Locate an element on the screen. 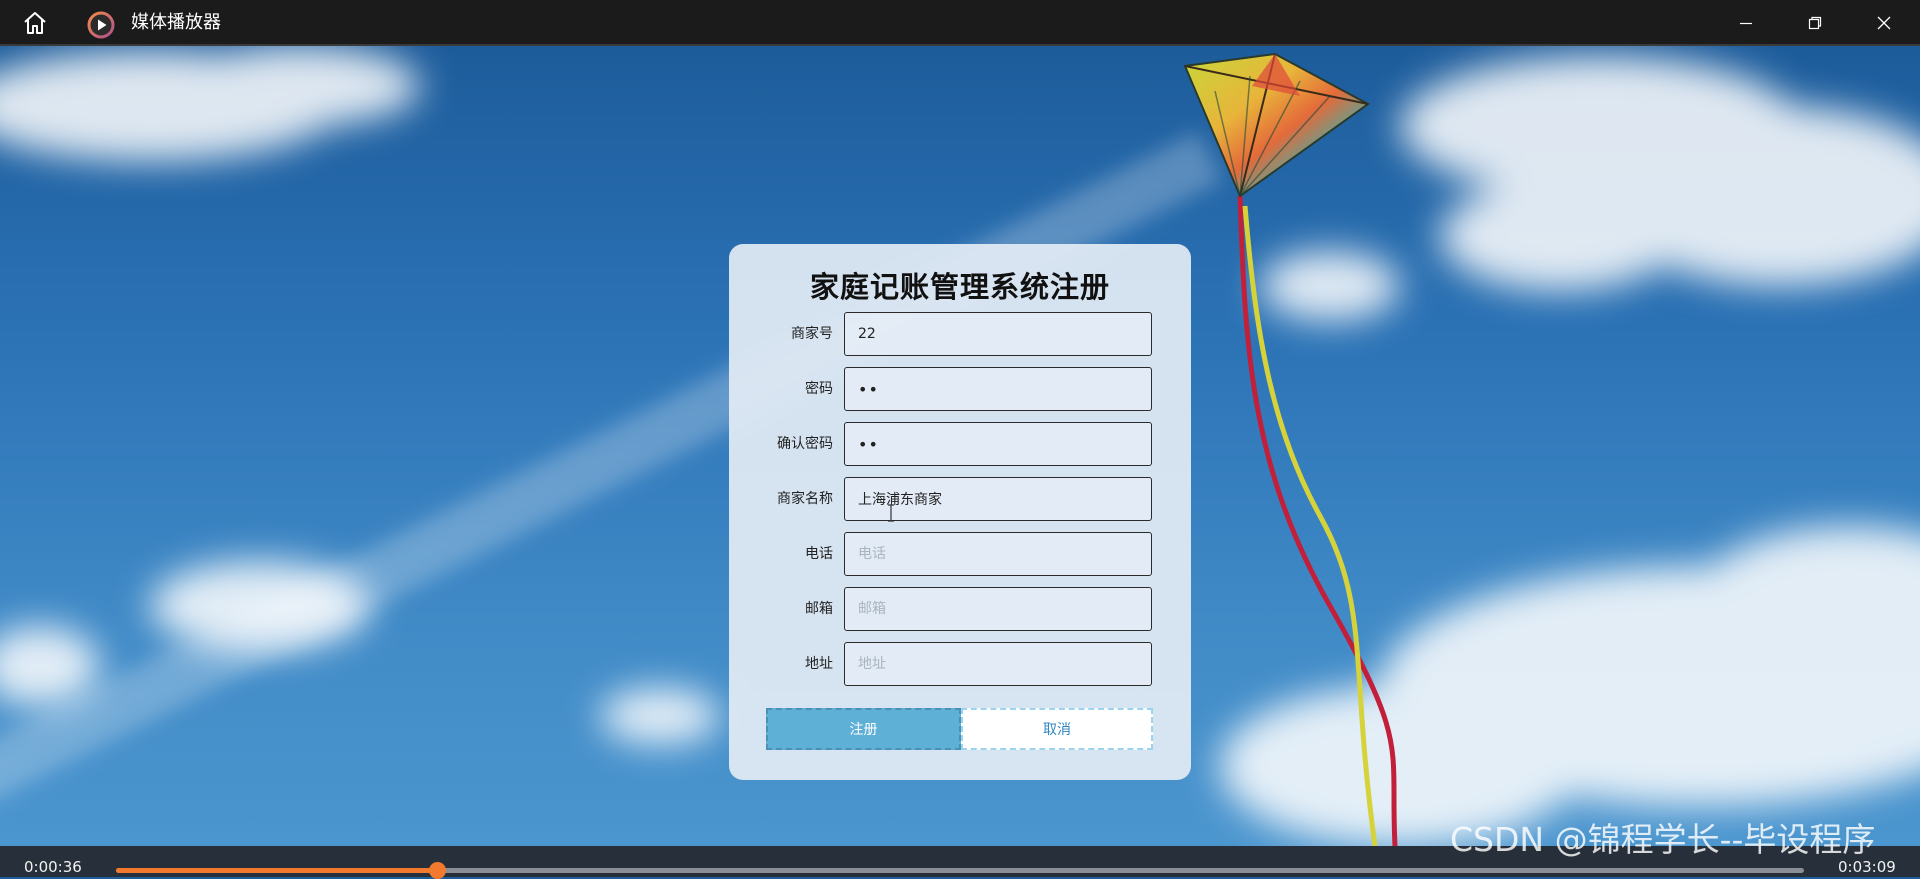  register-button: 注册 is located at coordinates (863, 729).